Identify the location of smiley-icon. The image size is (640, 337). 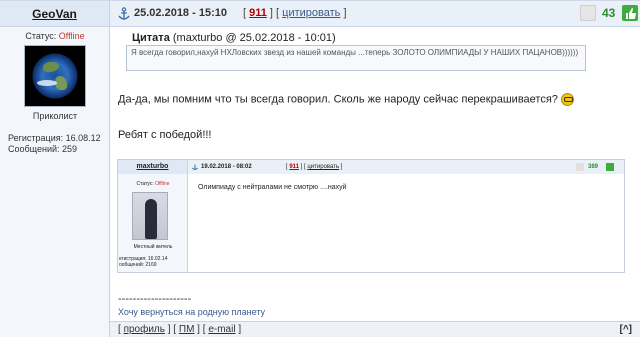
(567, 99).